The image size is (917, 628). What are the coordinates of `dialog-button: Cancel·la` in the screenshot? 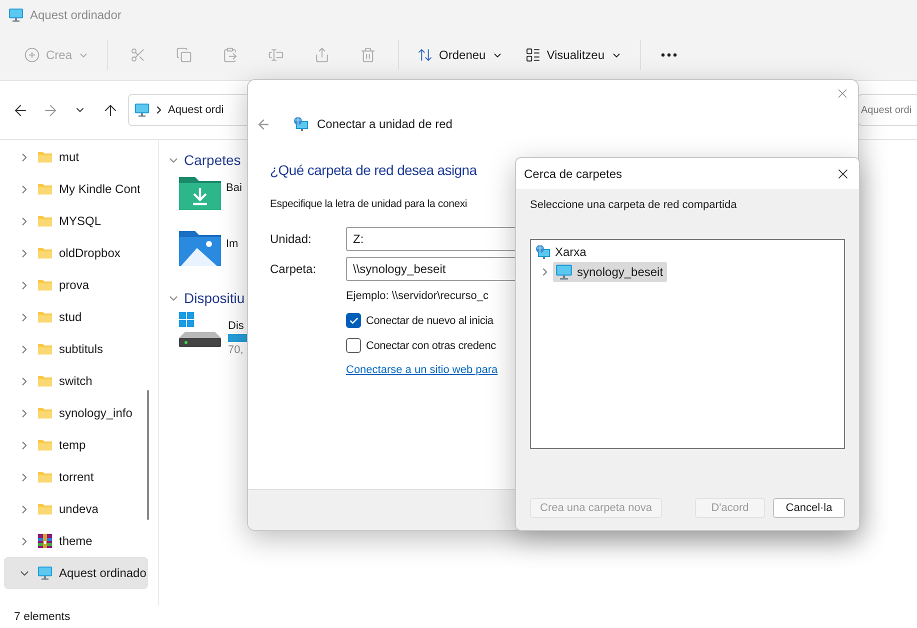 It's located at (809, 508).